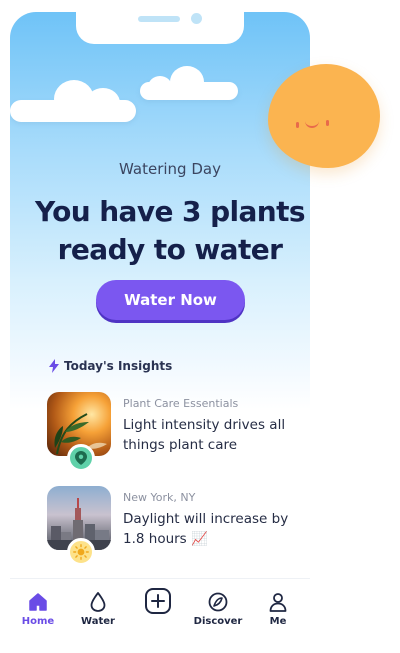  What do you see at coordinates (98, 602) in the screenshot?
I see `water-drop-icon` at bounding box center [98, 602].